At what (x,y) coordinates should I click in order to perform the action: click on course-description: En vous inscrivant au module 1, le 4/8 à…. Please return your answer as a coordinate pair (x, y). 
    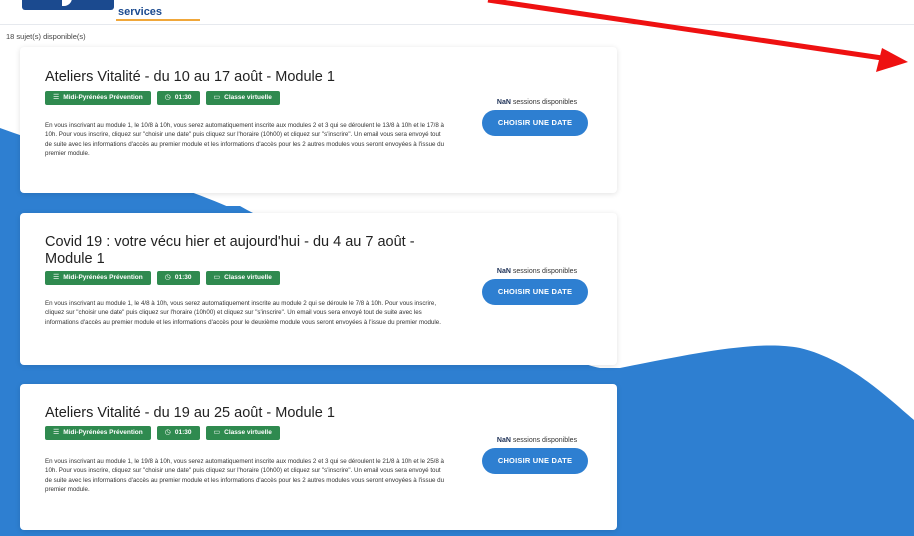
    Looking at the image, I should click on (243, 313).